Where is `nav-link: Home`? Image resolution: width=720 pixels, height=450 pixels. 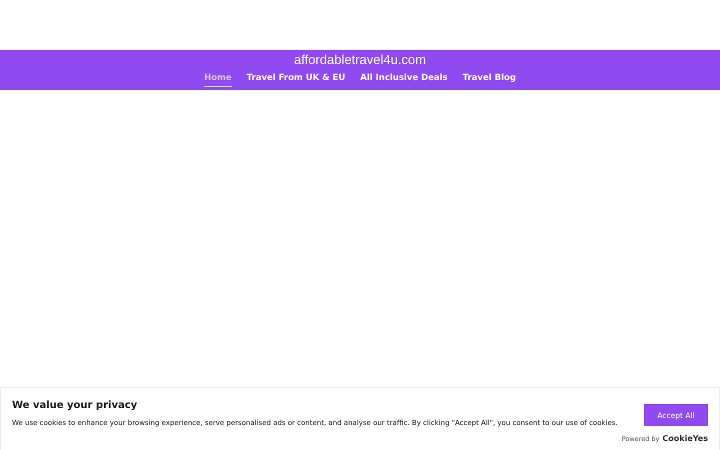
nav-link: Home is located at coordinates (218, 79).